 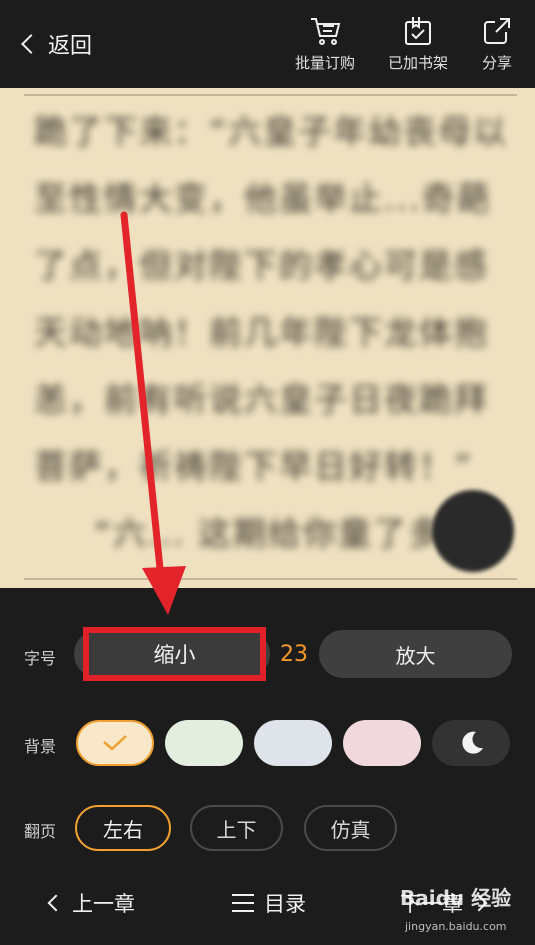 I want to click on background-option-night, so click(x=471, y=743).